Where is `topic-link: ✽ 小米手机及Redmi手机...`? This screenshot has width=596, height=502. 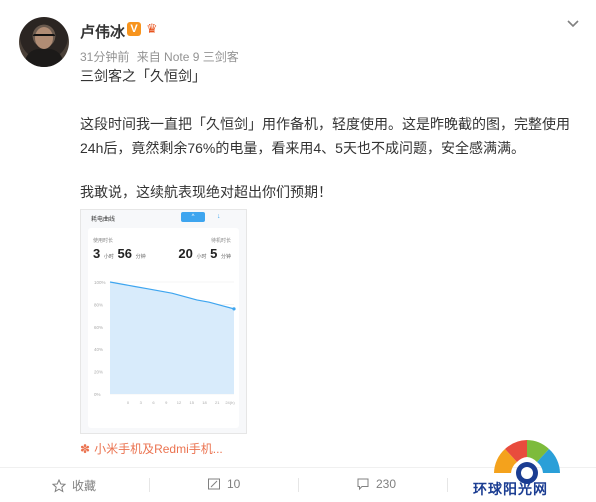 topic-link: ✽ 小米手机及Redmi手机... is located at coordinates (151, 448).